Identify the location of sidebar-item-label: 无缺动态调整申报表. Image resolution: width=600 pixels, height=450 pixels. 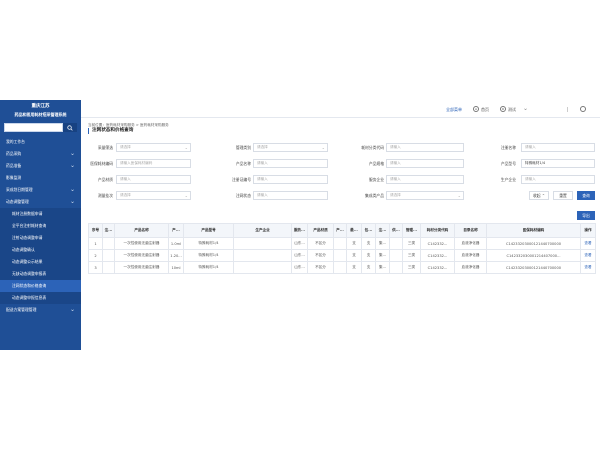
(29, 273).